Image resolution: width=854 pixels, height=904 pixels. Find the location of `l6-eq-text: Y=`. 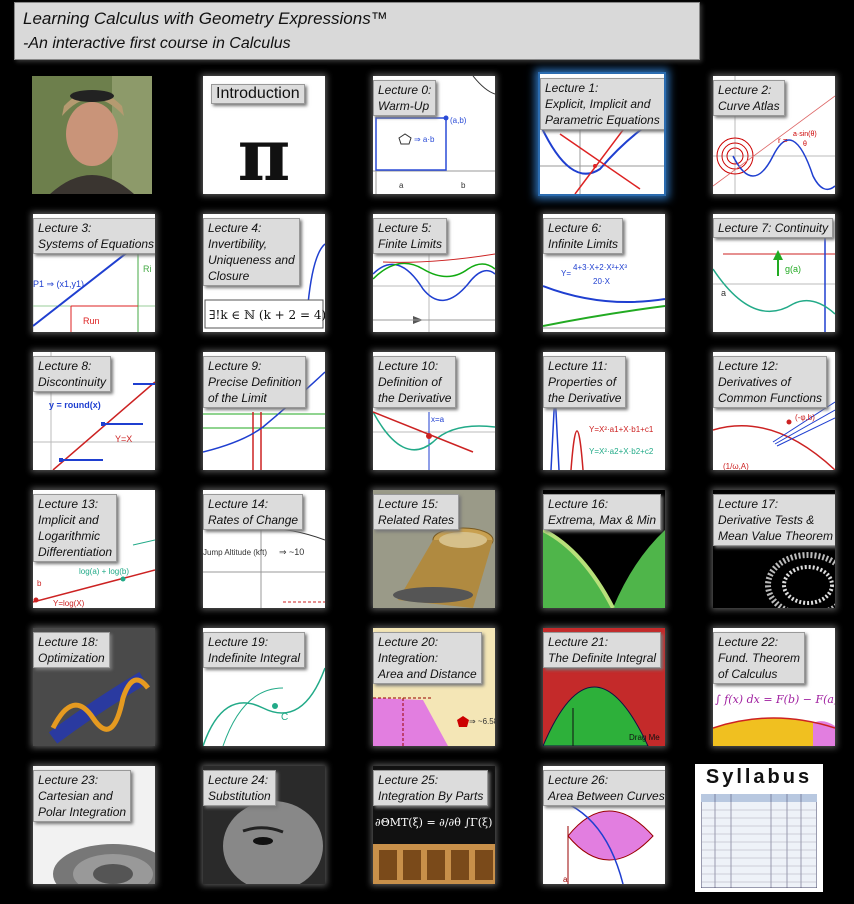

l6-eq-text: Y= is located at coordinates (566, 273).